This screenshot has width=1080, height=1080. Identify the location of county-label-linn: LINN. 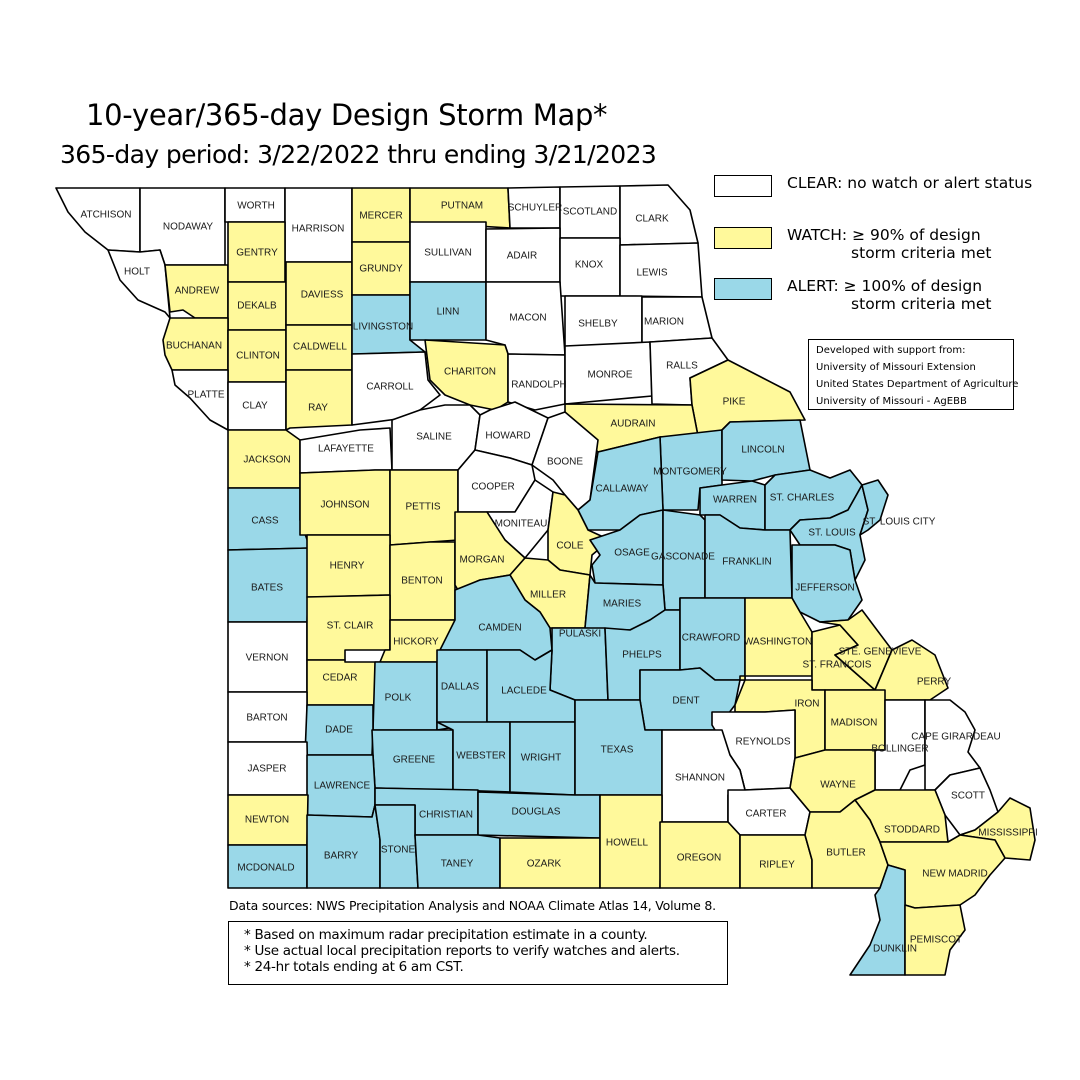
(448, 312).